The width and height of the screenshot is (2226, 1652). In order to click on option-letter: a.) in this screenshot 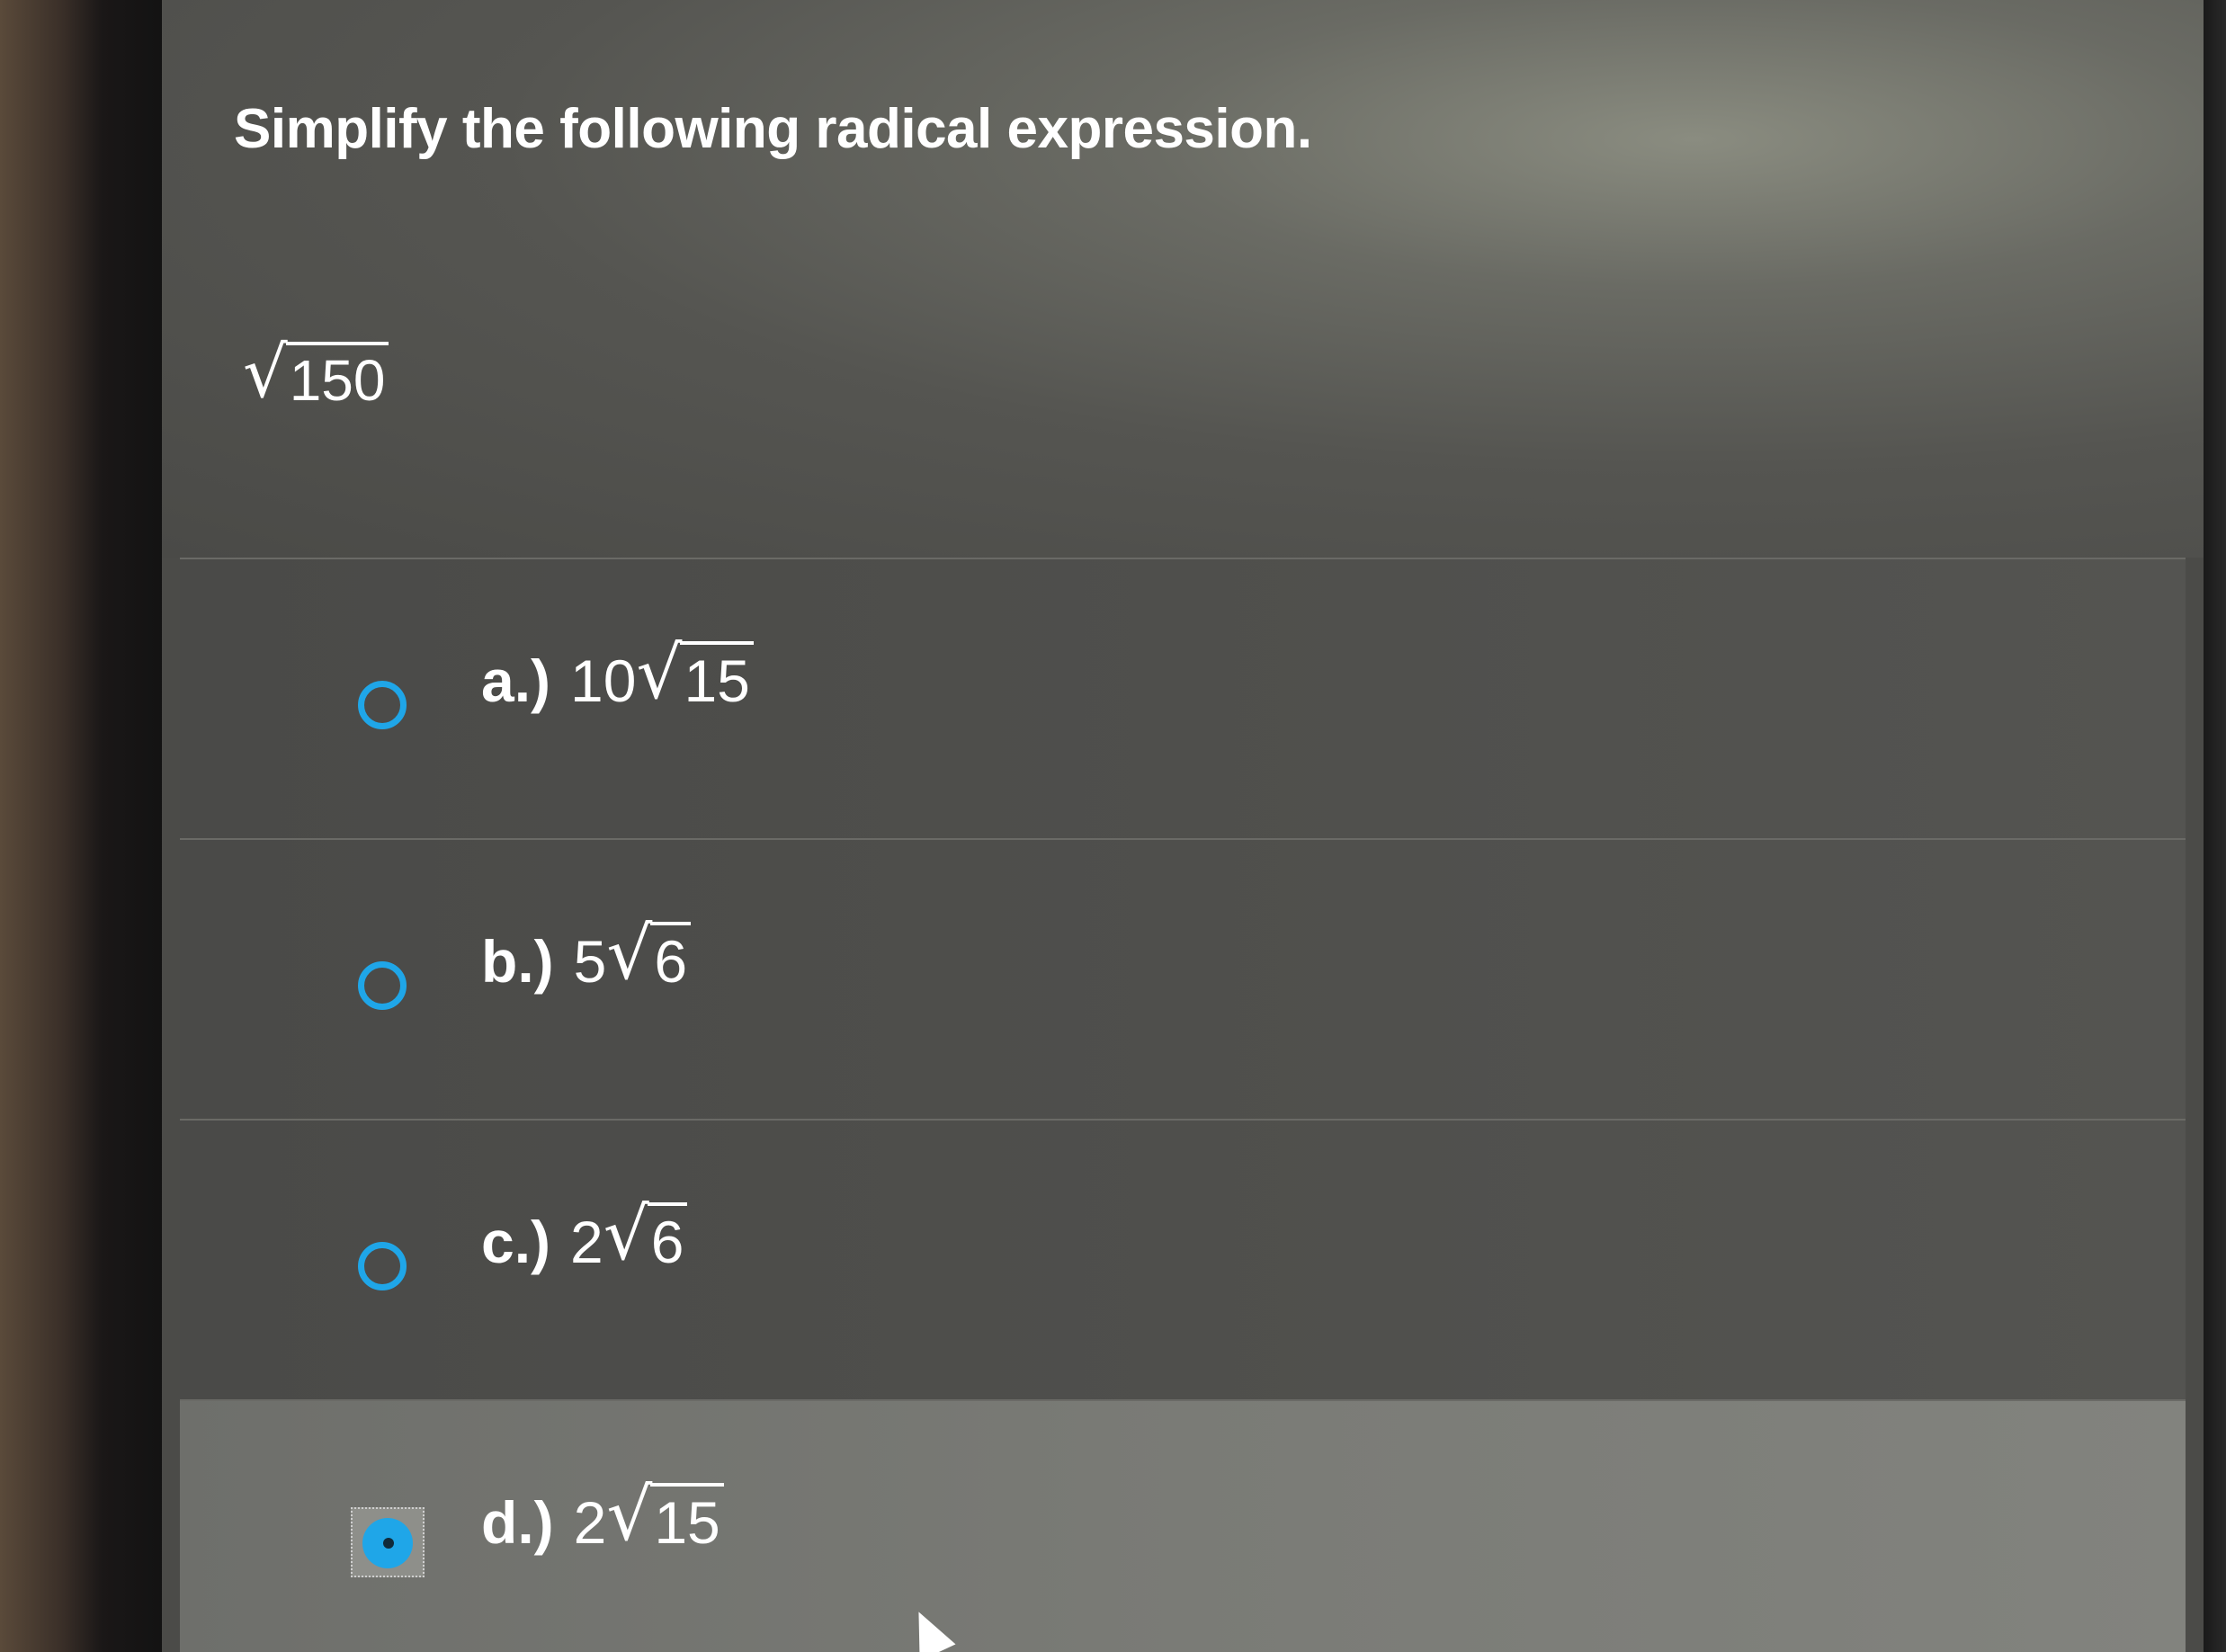, I will do `click(516, 680)`.